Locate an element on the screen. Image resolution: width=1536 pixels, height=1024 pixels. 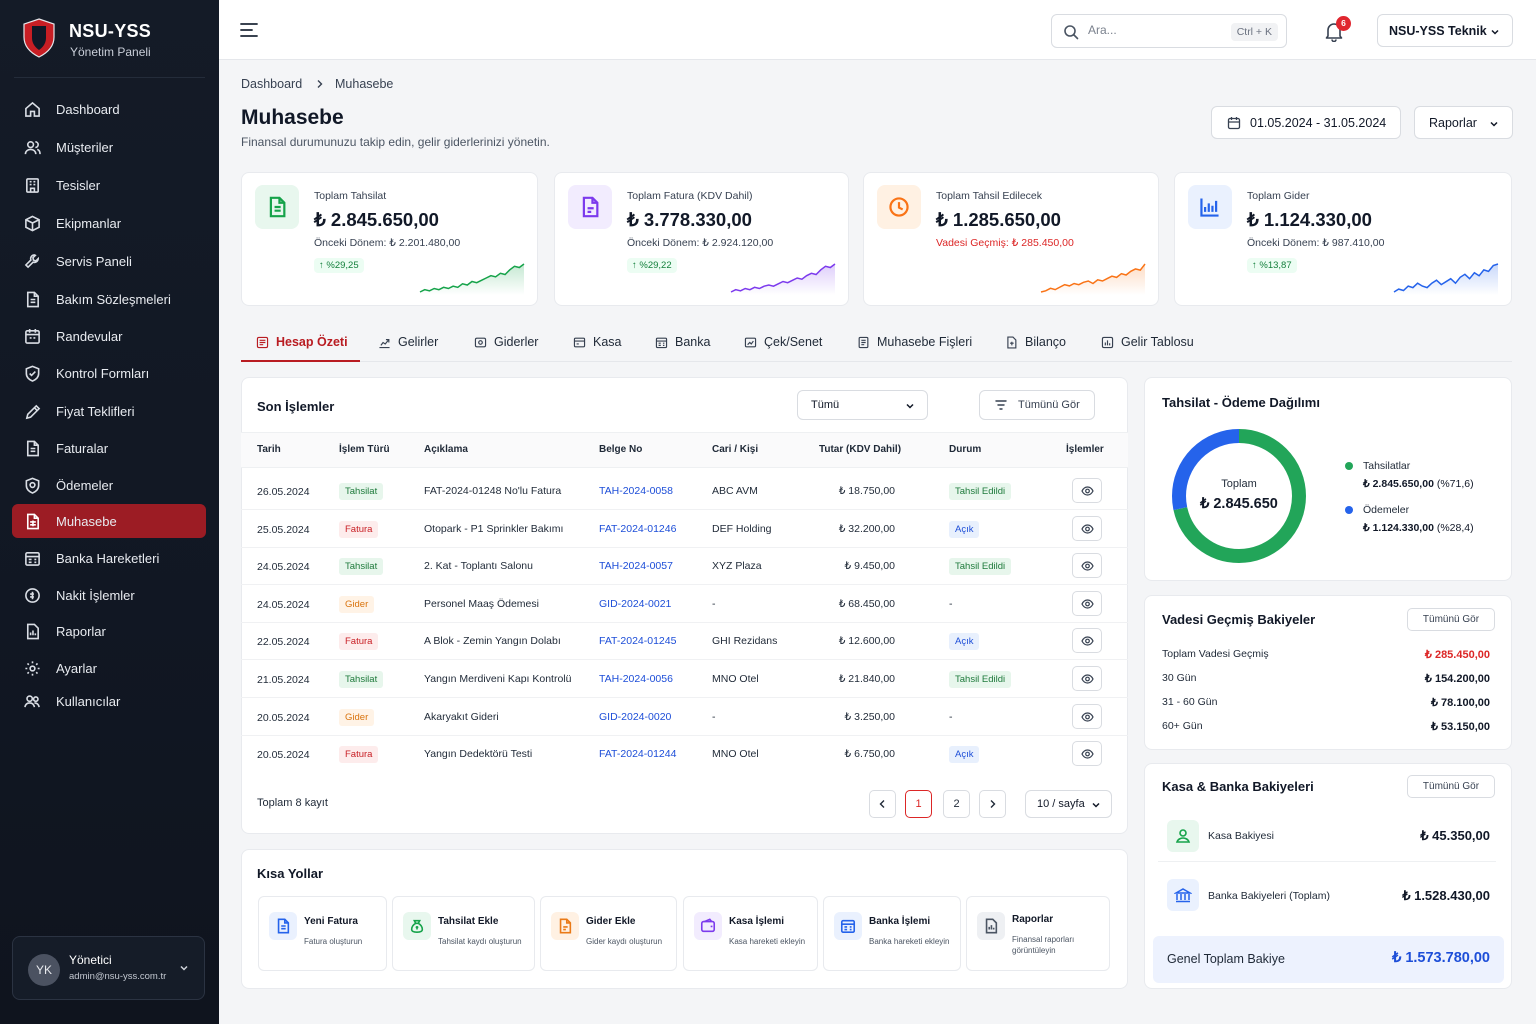
chevron-left-icon is located at coordinates (882, 804).